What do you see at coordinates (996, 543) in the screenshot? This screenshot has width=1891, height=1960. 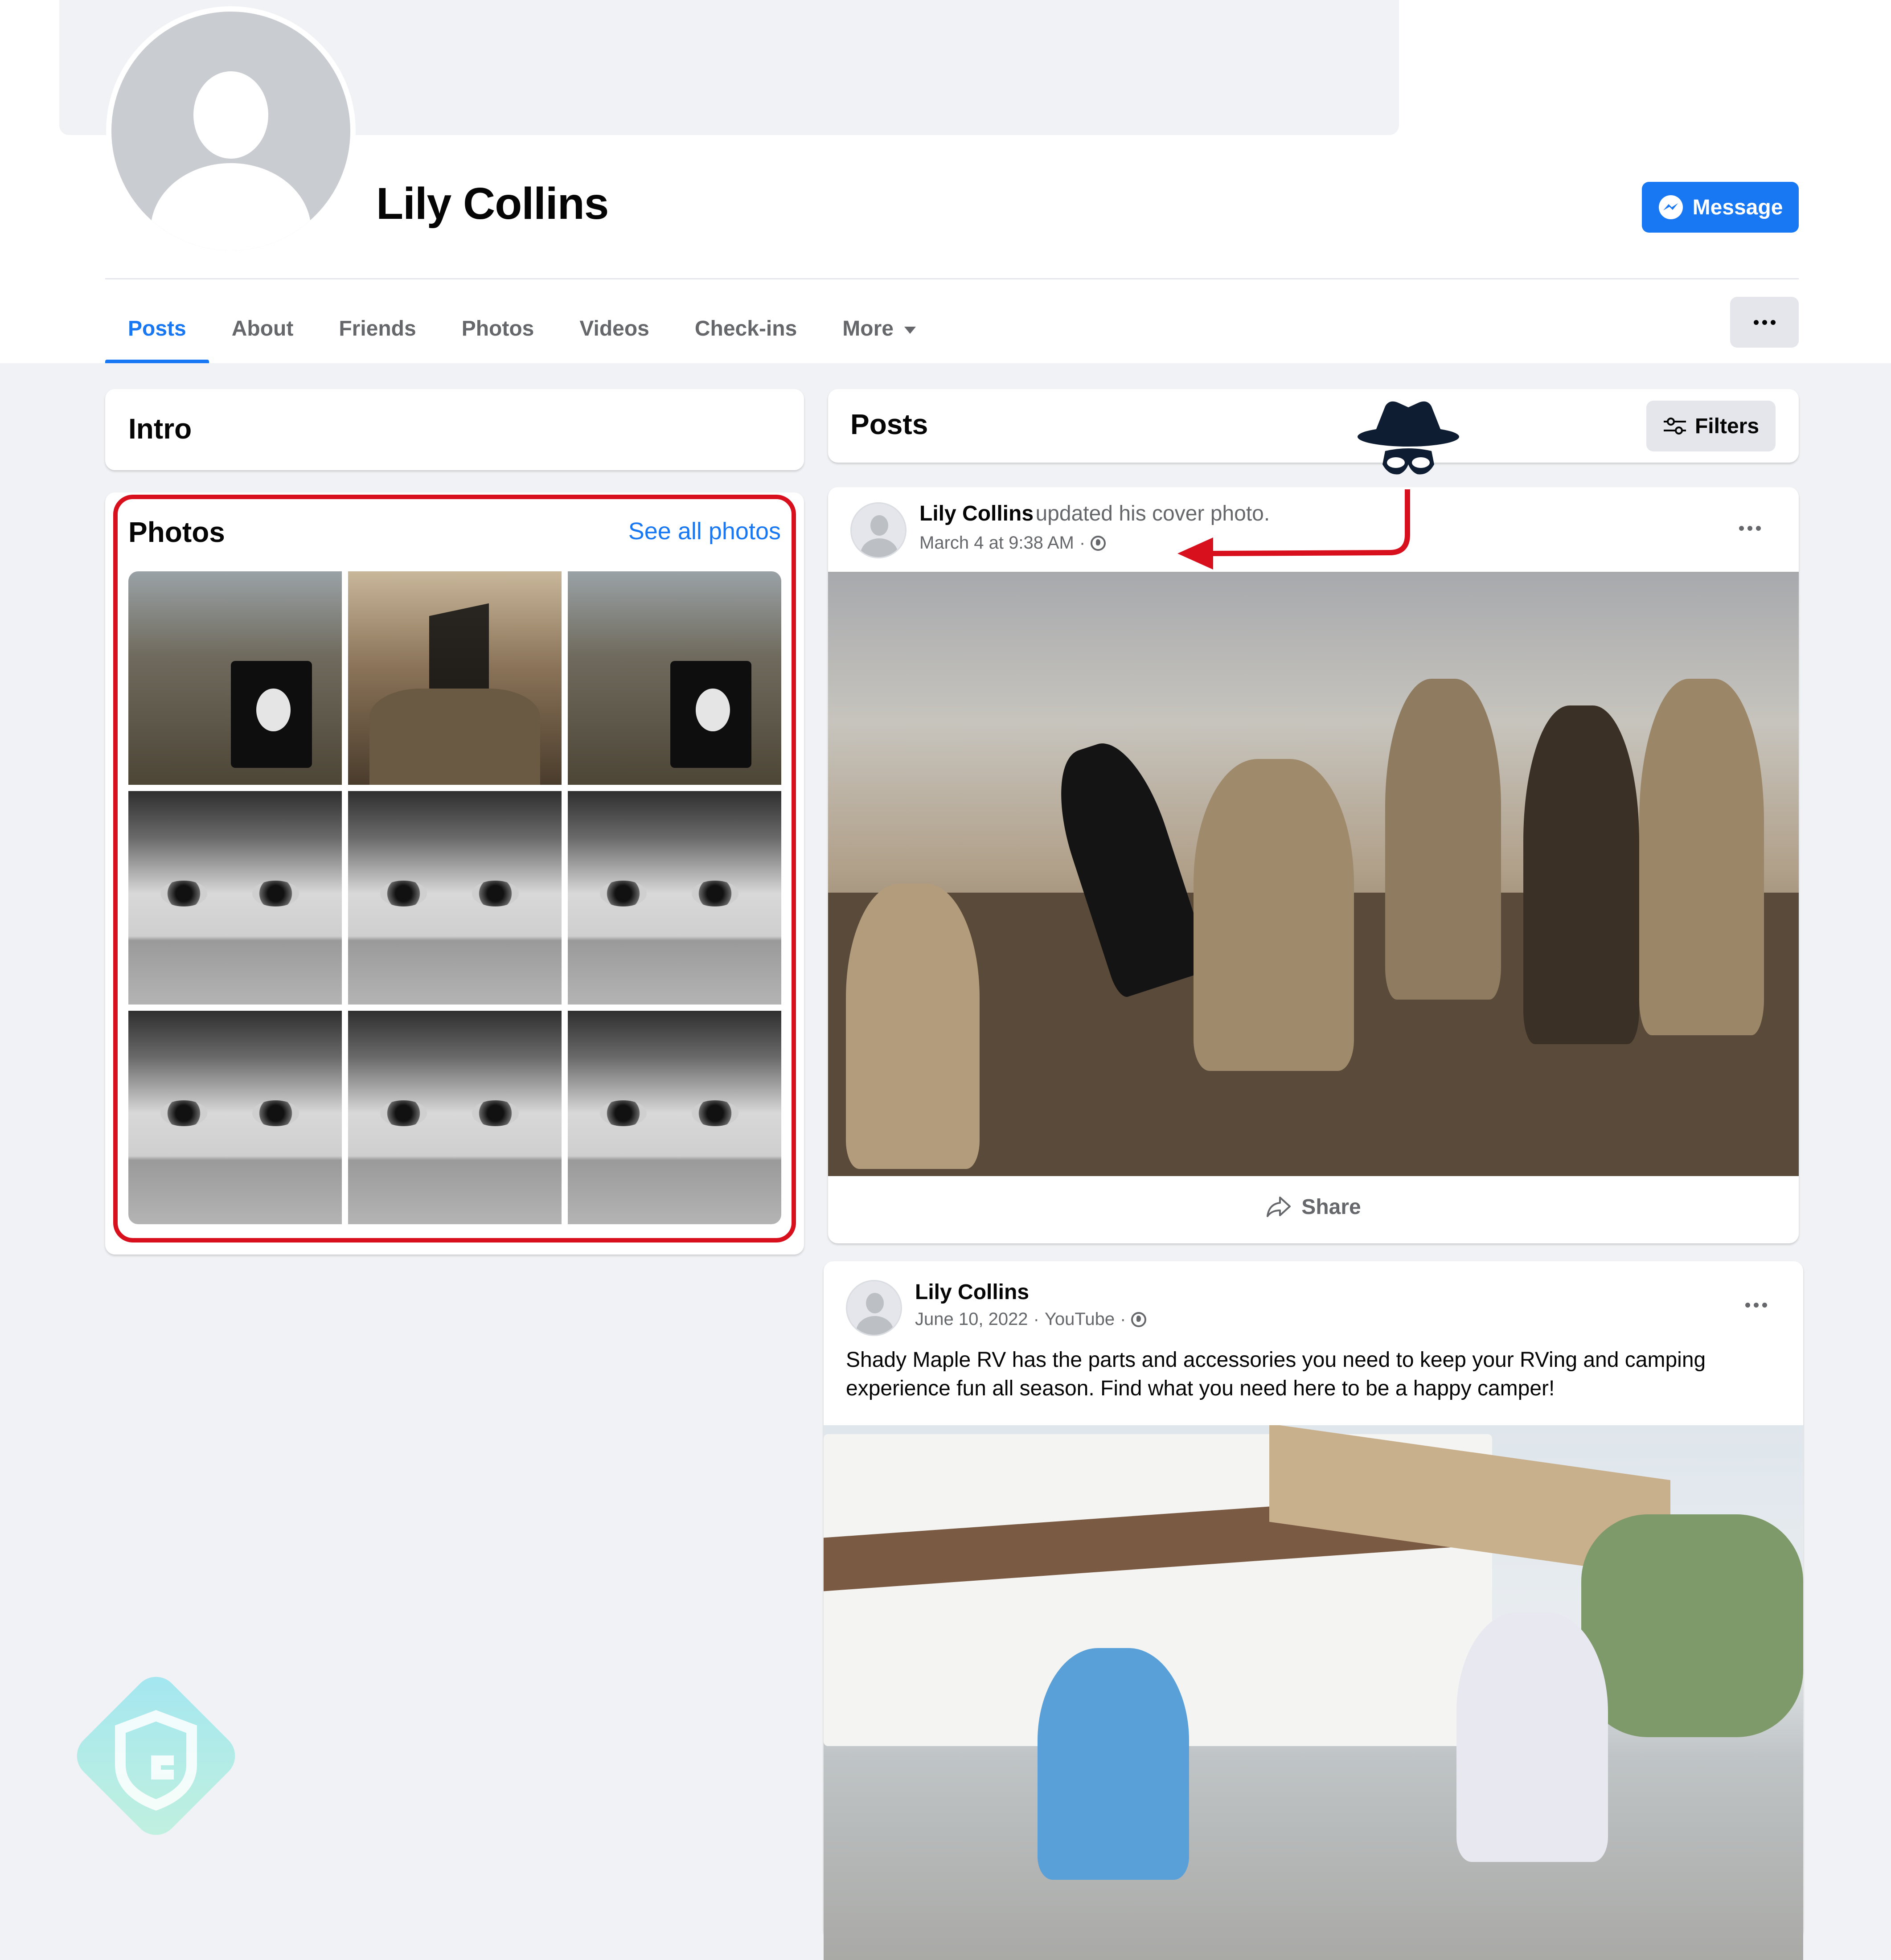 I see `post-timestamp: March 4 at 9:38 AM` at bounding box center [996, 543].